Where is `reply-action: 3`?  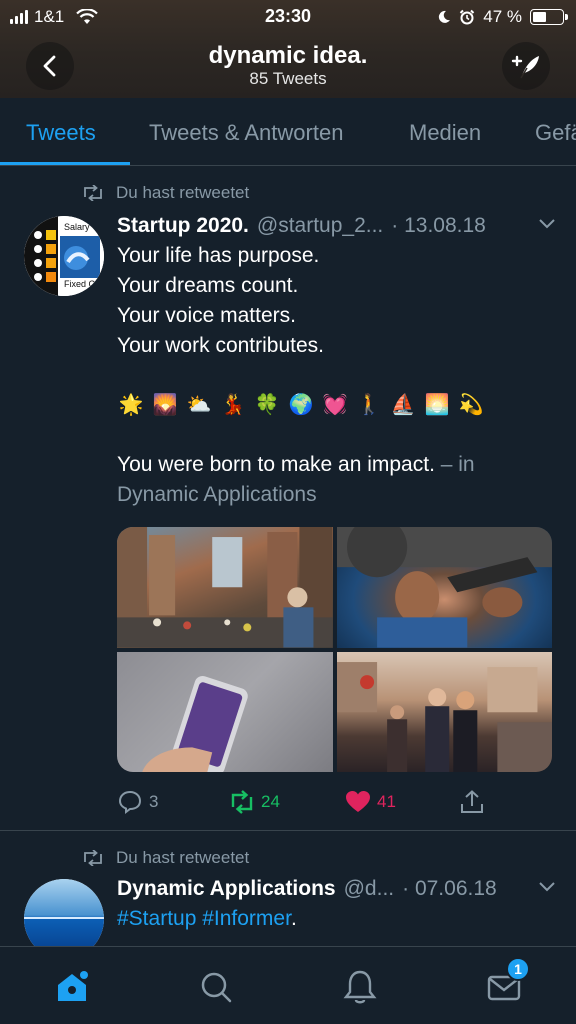 reply-action: 3 is located at coordinates (137, 802).